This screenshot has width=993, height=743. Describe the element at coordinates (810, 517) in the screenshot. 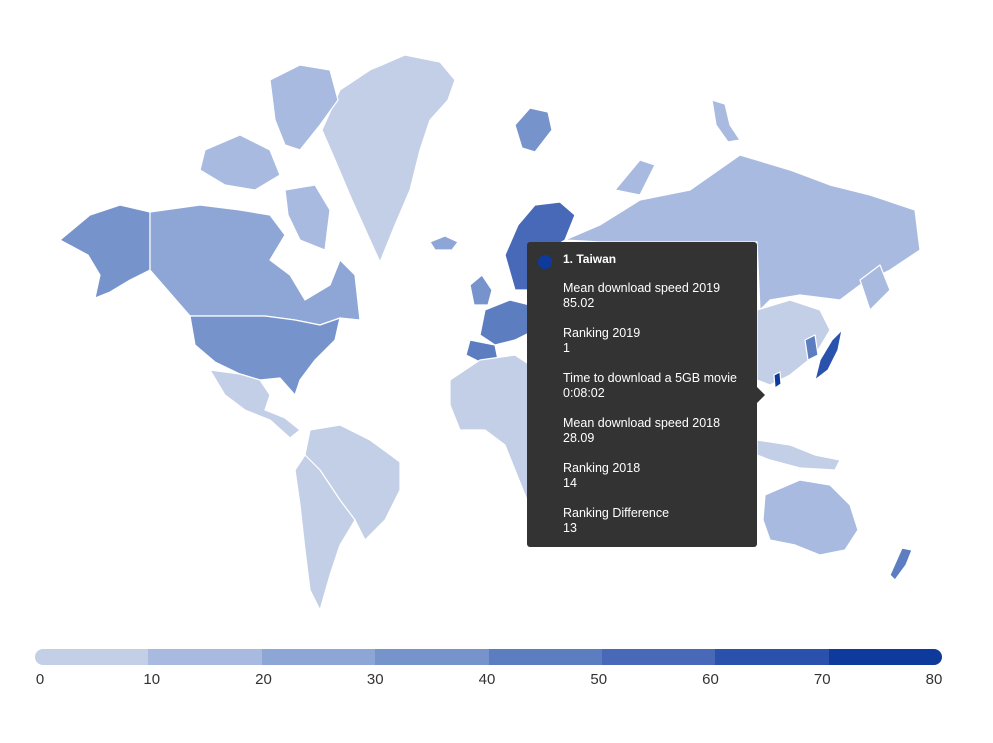

I see `region-australia` at that location.